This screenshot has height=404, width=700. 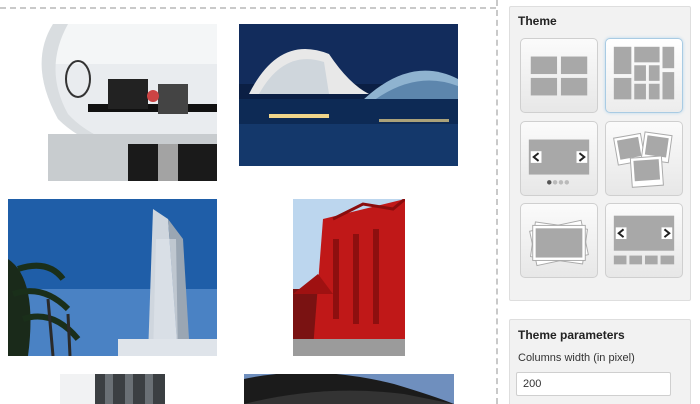 What do you see at coordinates (559, 162) in the screenshot?
I see `slider-layout-icon` at bounding box center [559, 162].